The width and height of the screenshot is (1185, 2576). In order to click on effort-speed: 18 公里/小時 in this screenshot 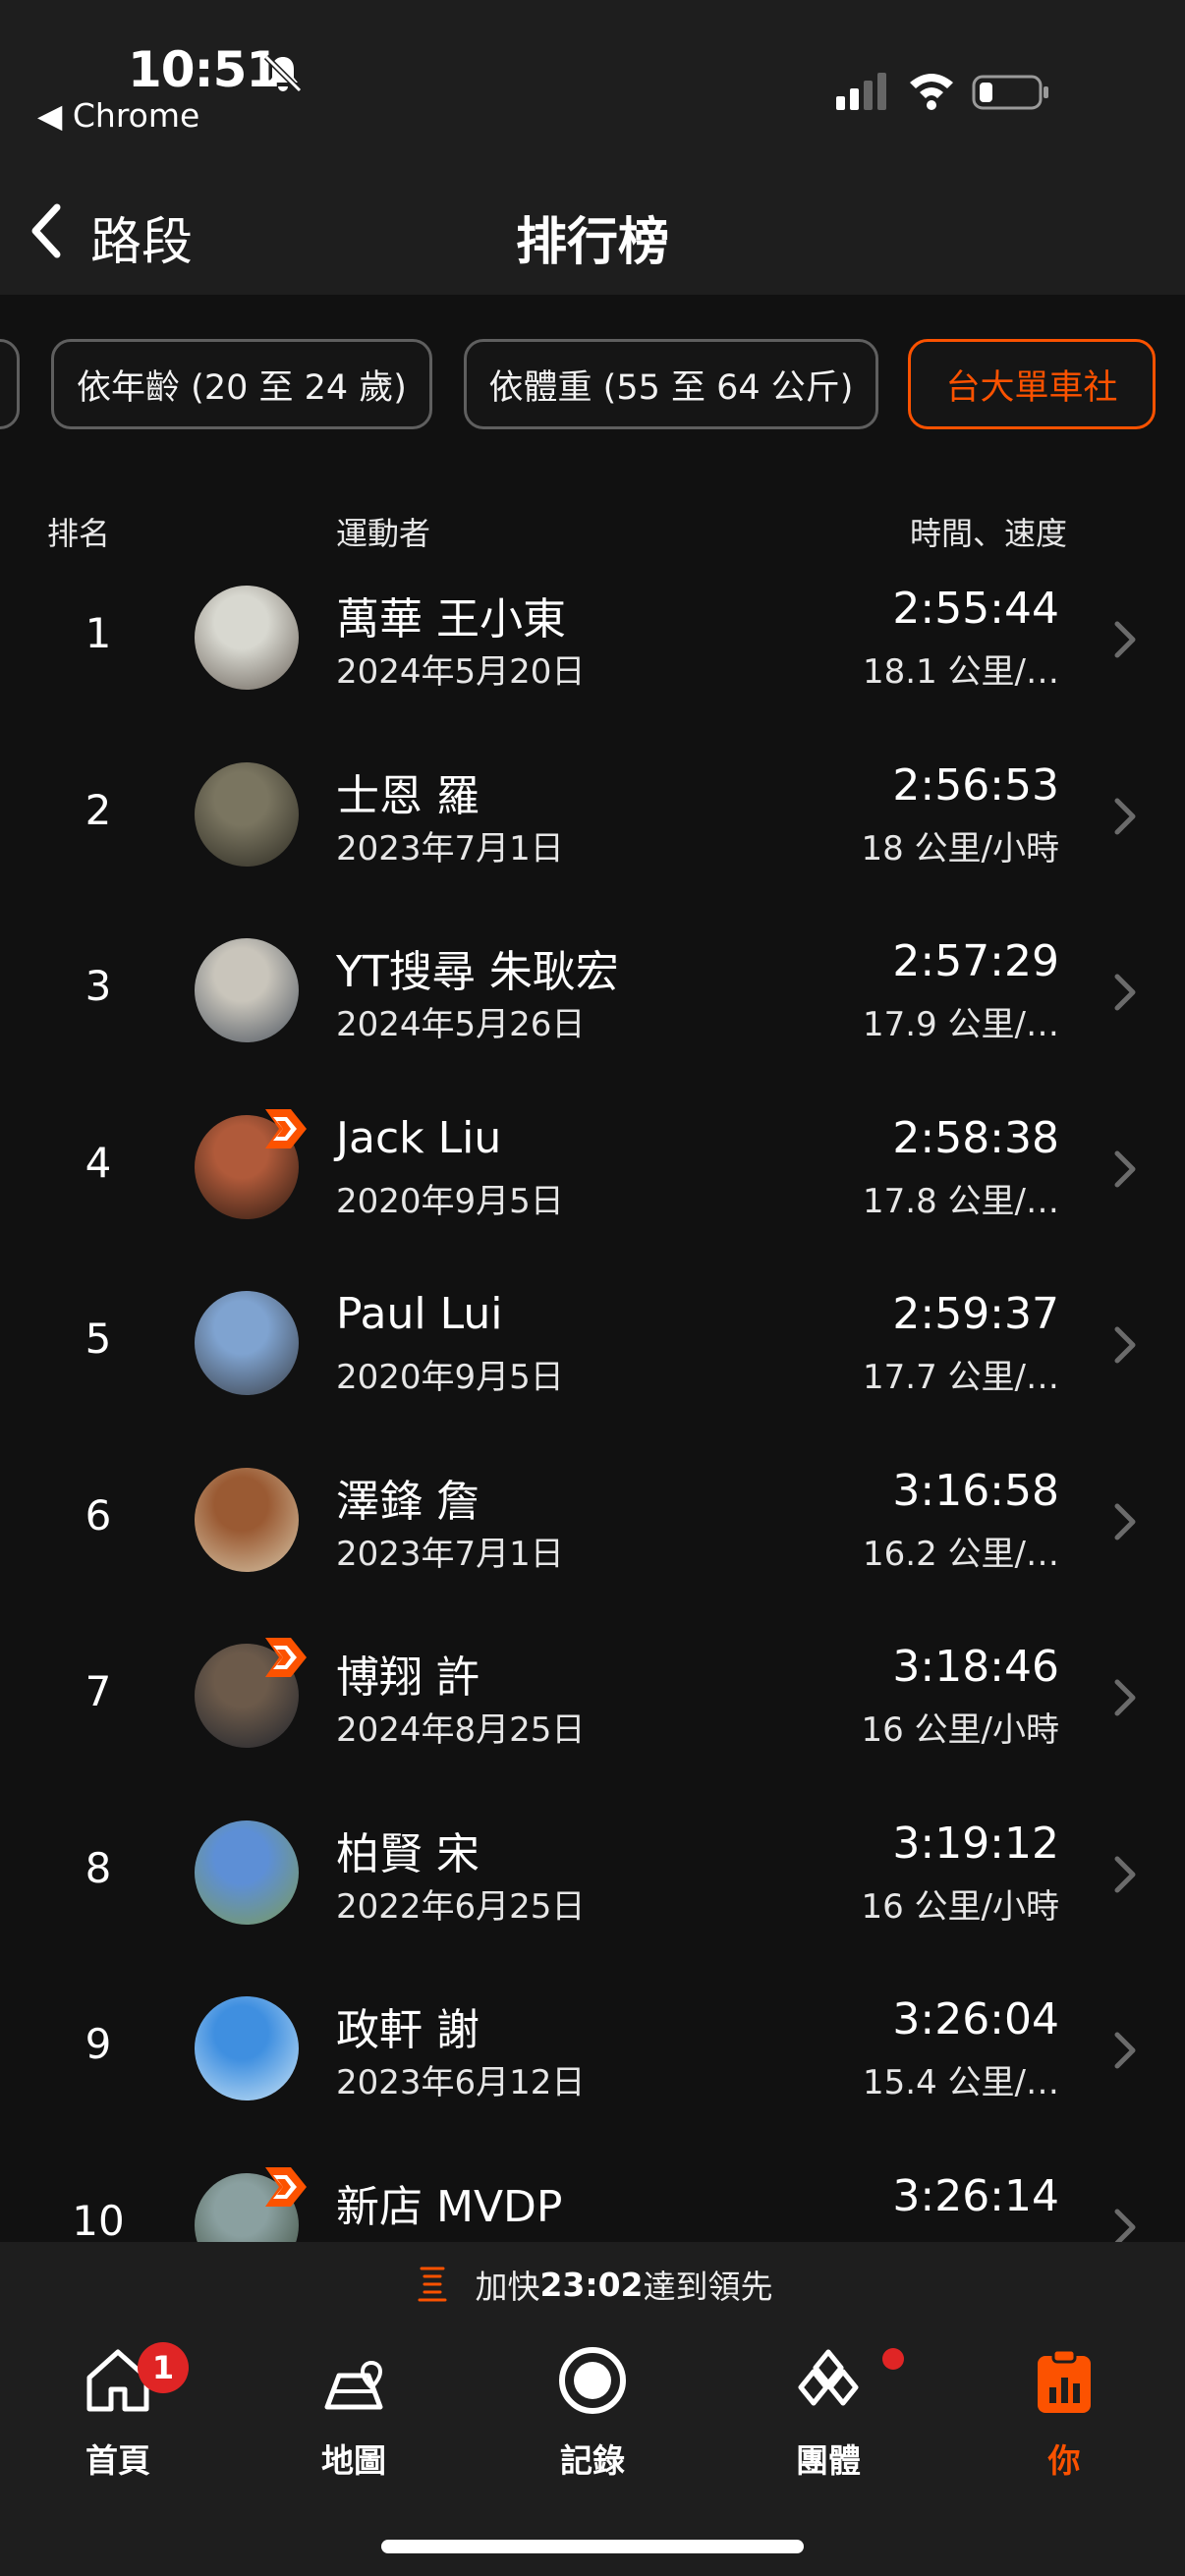, I will do `click(960, 848)`.